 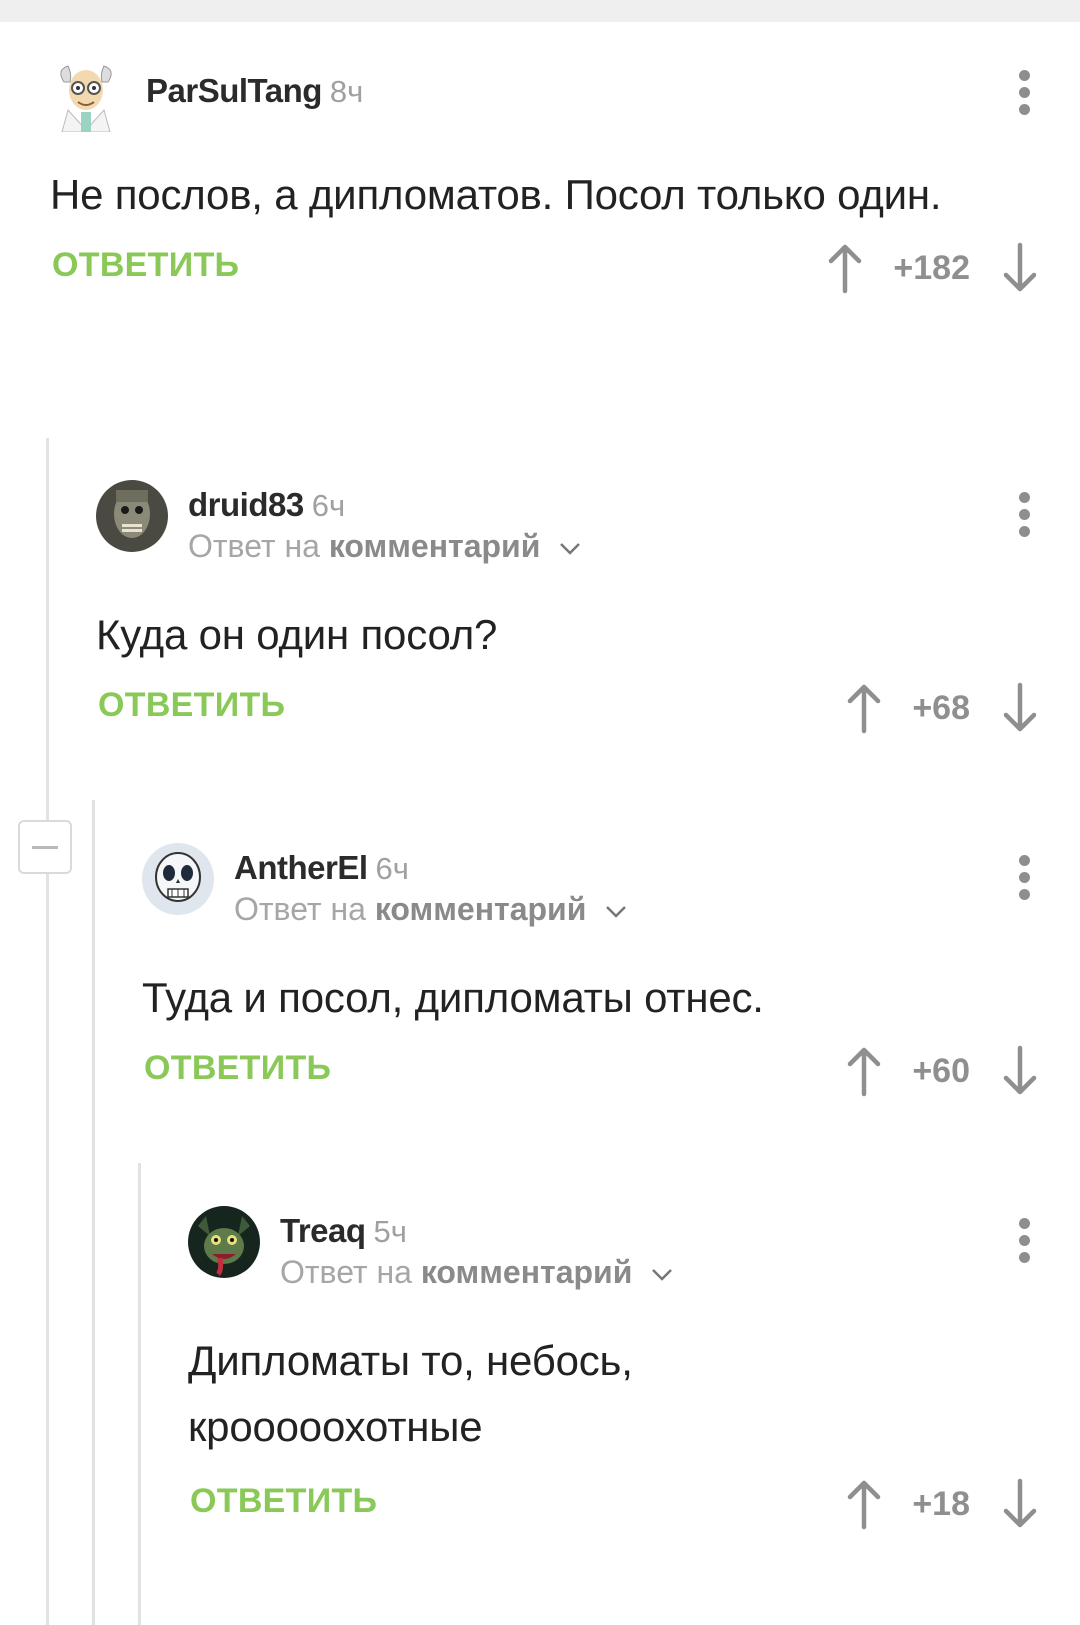 I want to click on avatar-scientist-icon, so click(x=86, y=96).